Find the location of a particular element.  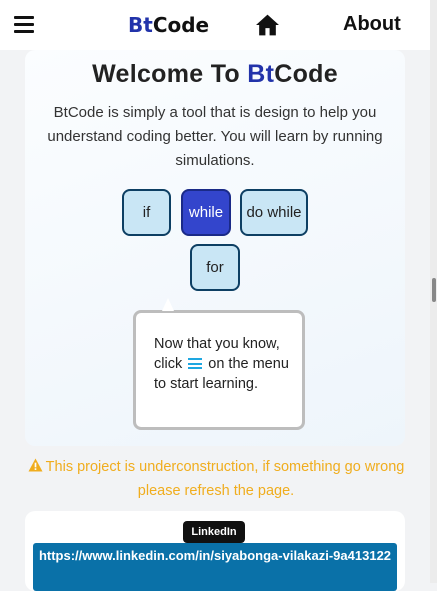

brand-prefix: Bt is located at coordinates (140, 25).